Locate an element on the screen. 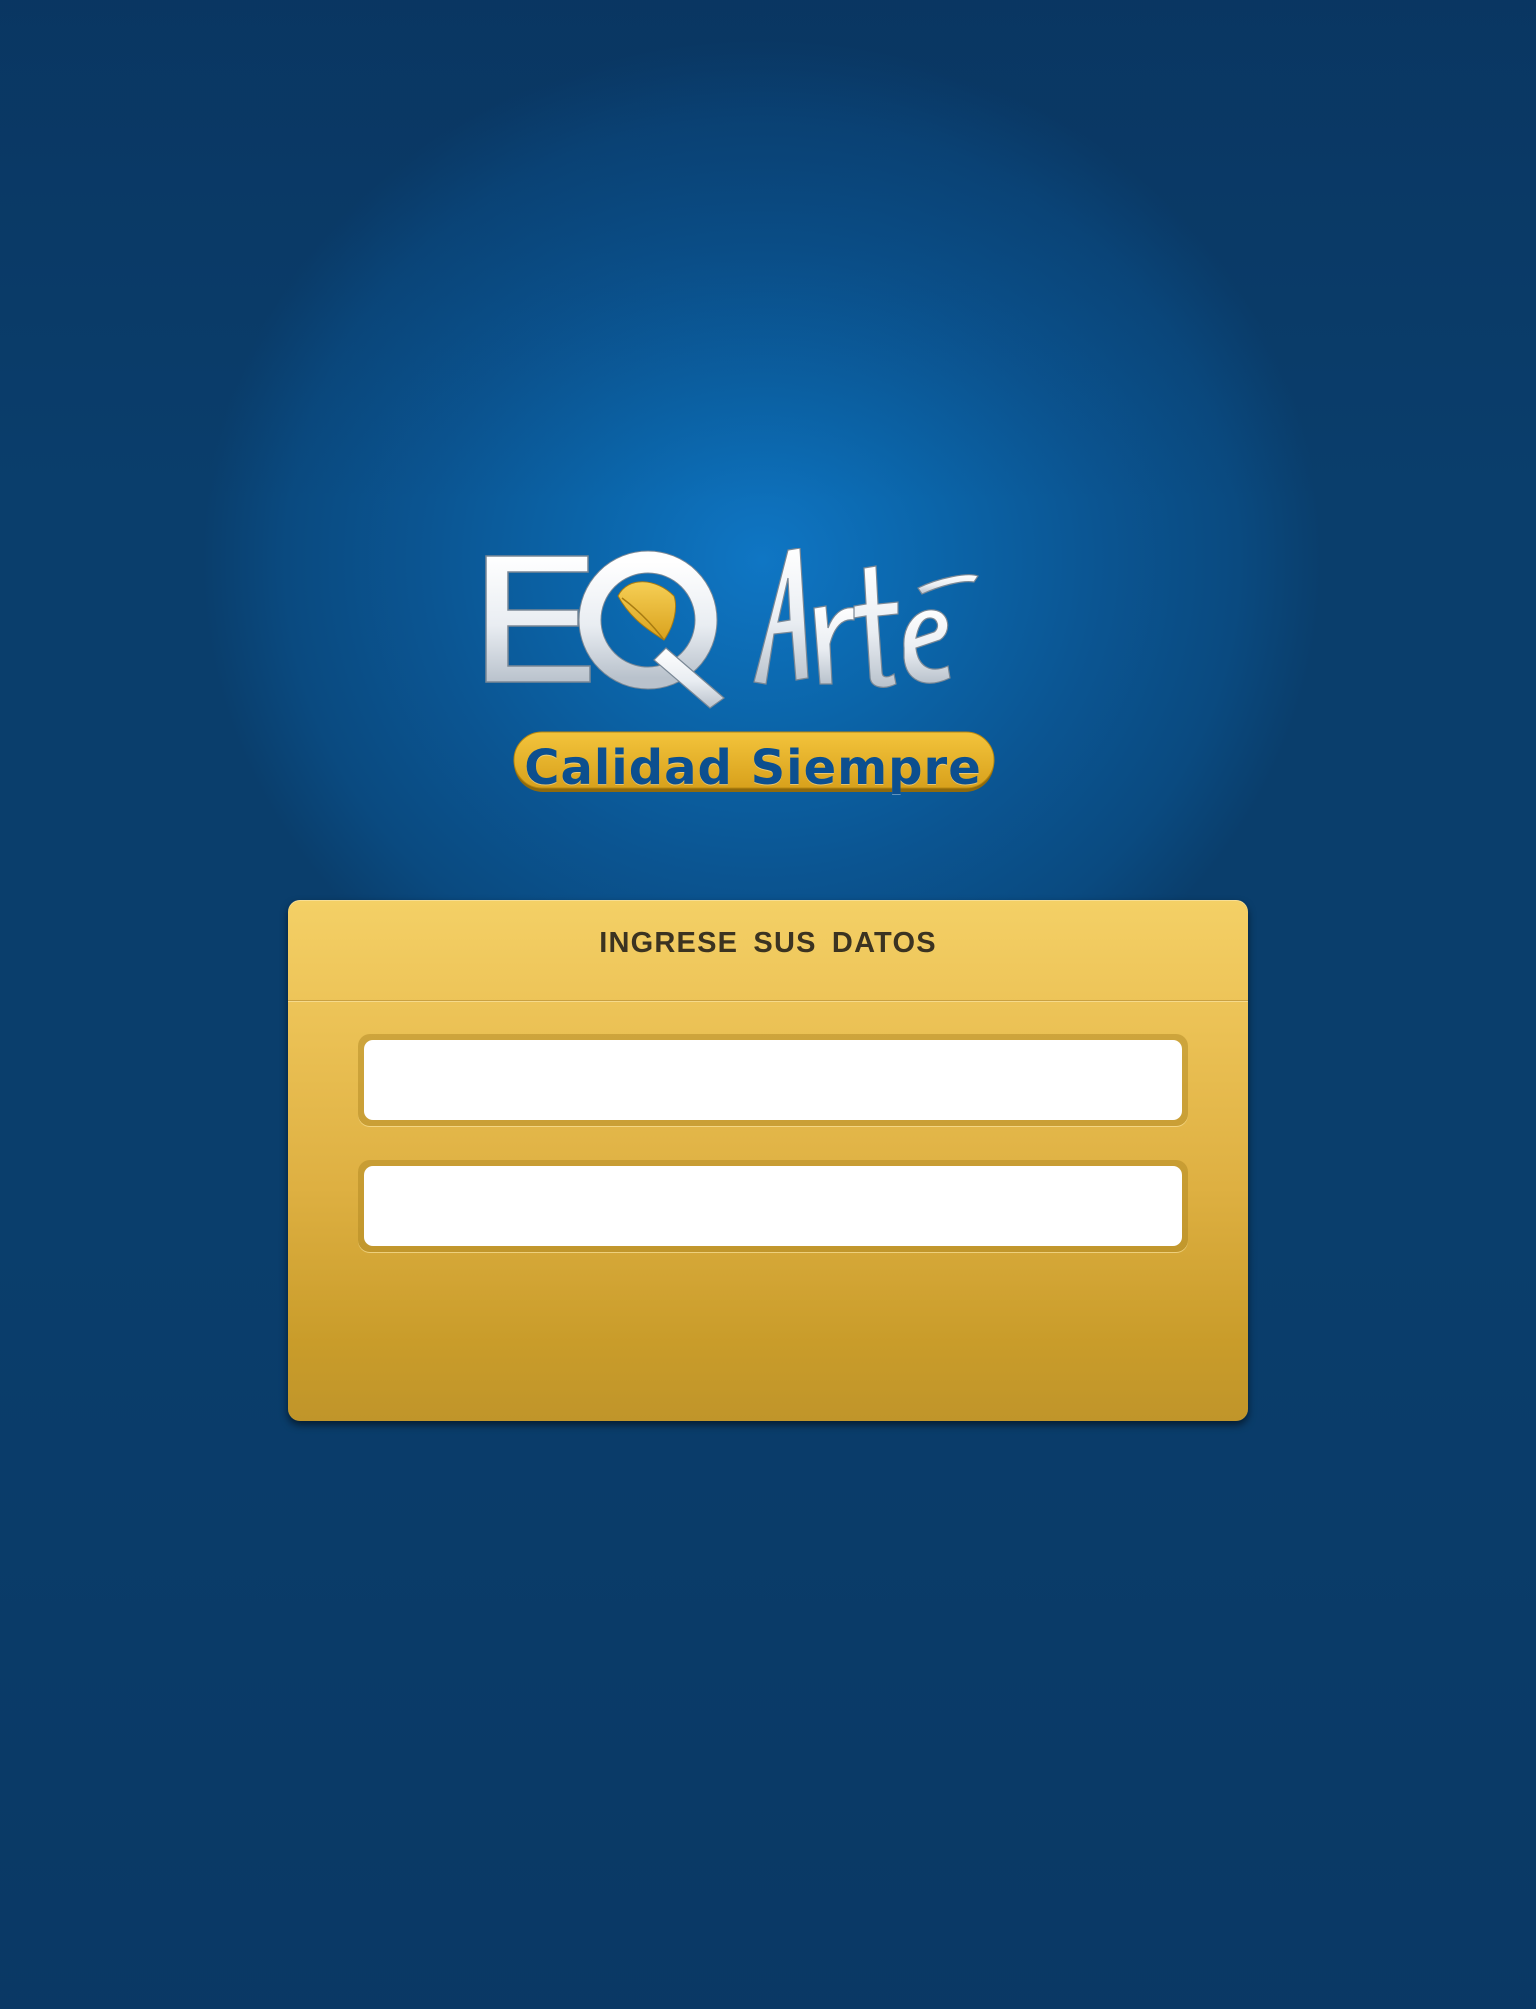  username-field-frame is located at coordinates (773, 1080).